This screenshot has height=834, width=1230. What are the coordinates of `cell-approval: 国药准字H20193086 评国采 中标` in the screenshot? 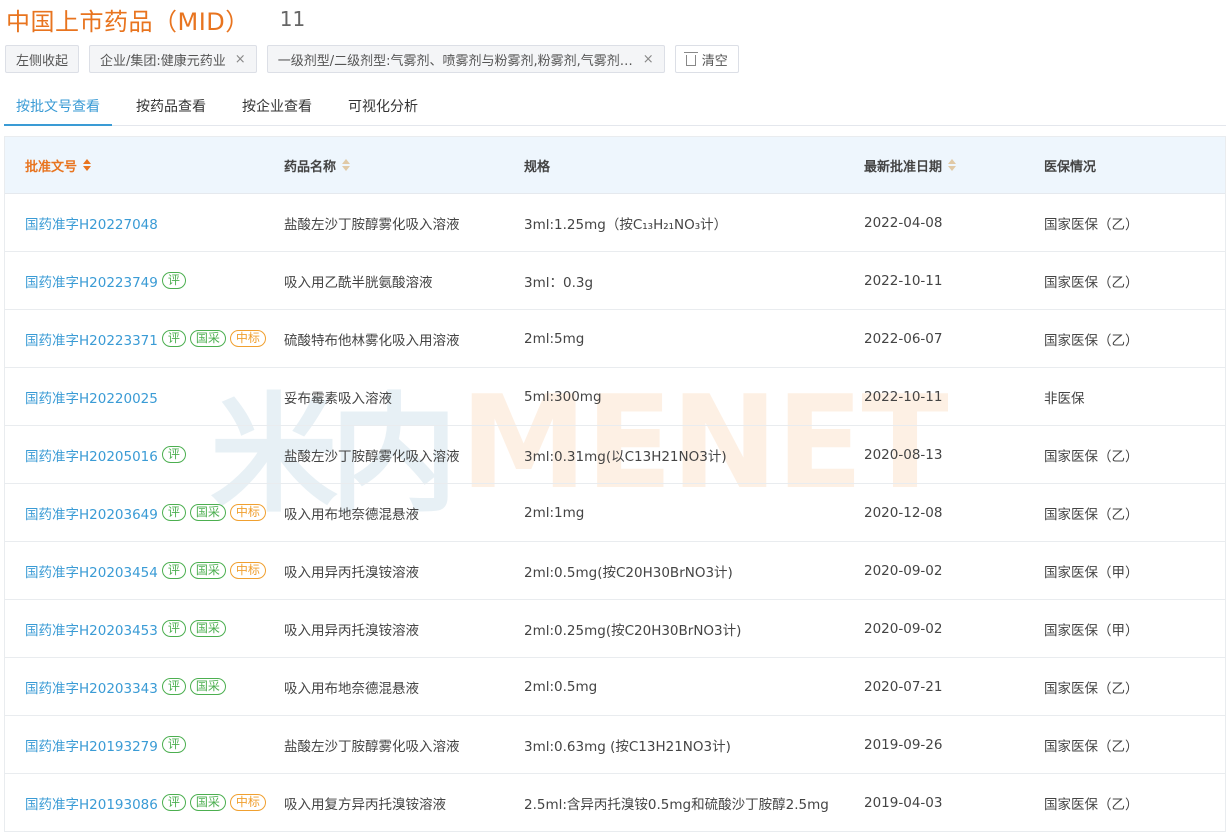 It's located at (144, 803).